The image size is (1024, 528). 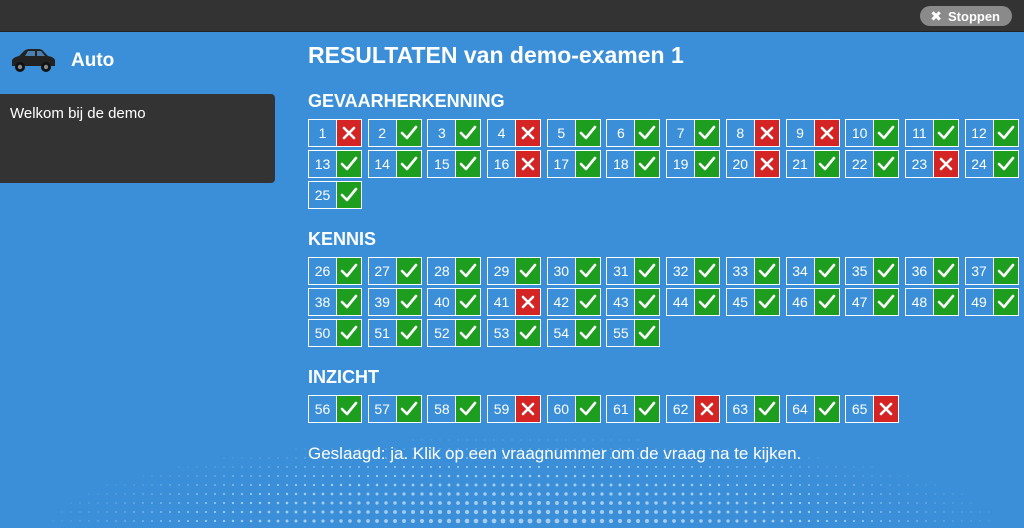 I want to click on question-result: 25, so click(x=335, y=195).